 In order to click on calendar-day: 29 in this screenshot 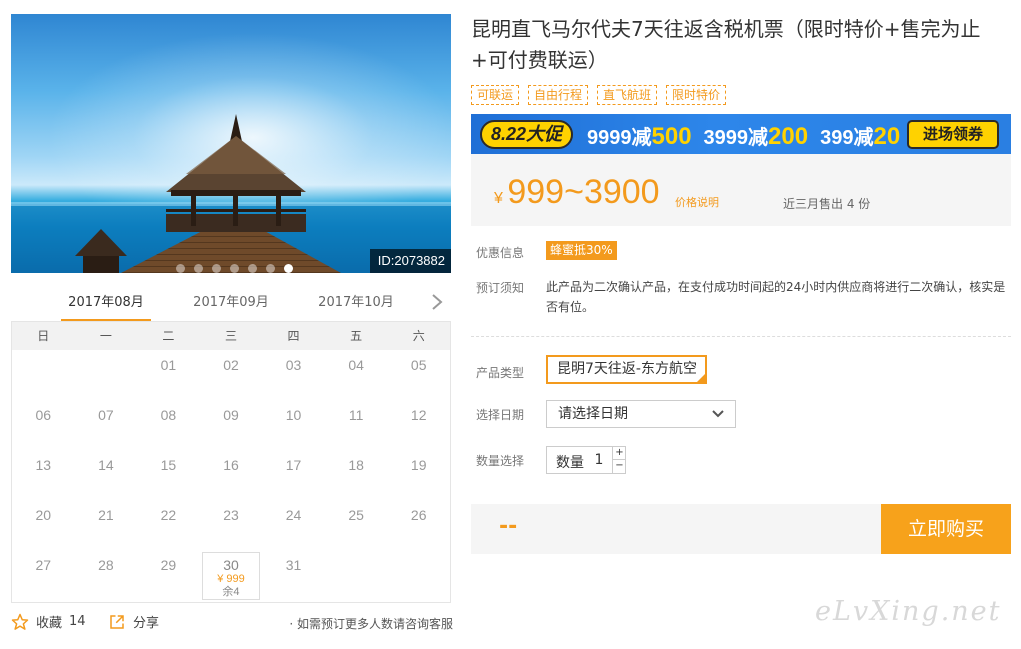, I will do `click(168, 575)`.